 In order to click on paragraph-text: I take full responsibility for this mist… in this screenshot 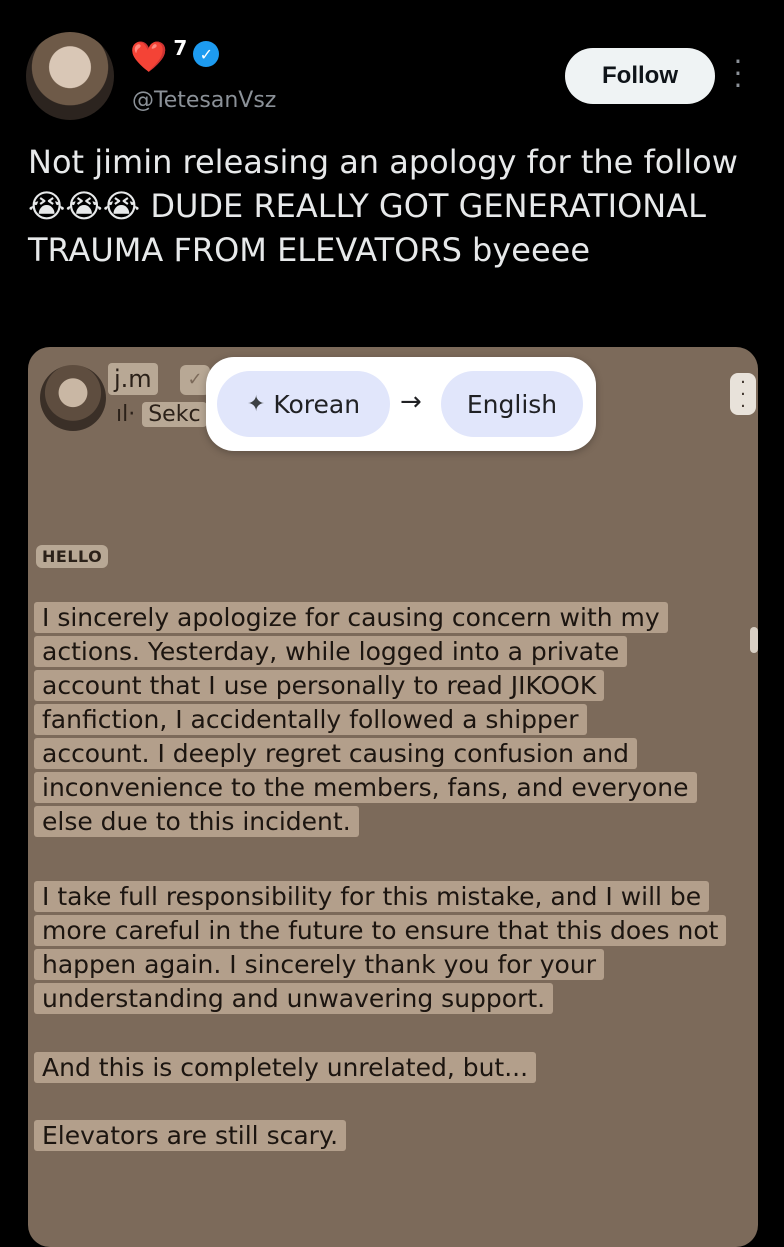, I will do `click(380, 947)`.